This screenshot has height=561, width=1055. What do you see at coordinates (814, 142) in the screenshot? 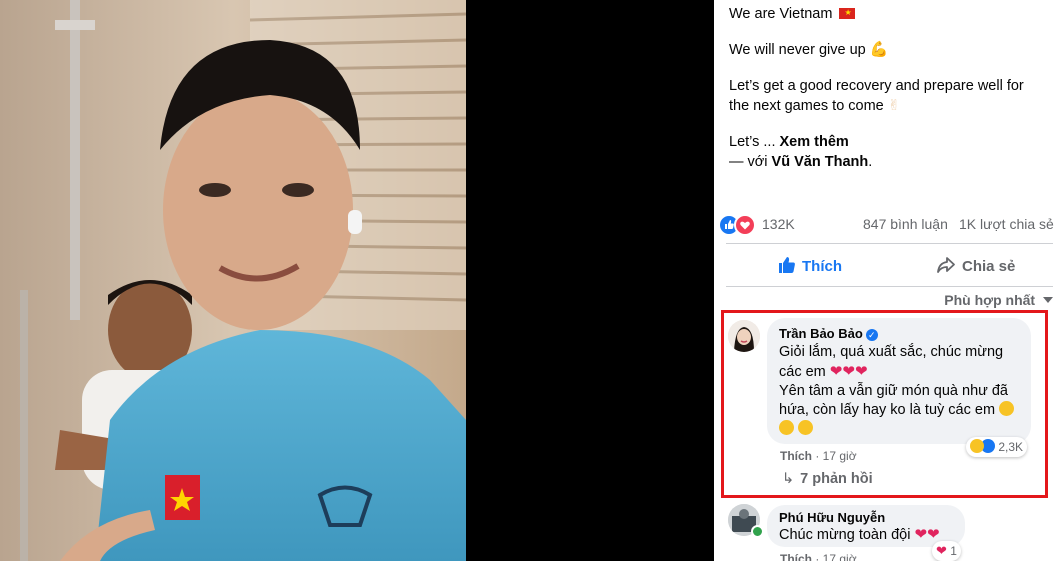
I see `see-more-link: Xem thêm` at bounding box center [814, 142].